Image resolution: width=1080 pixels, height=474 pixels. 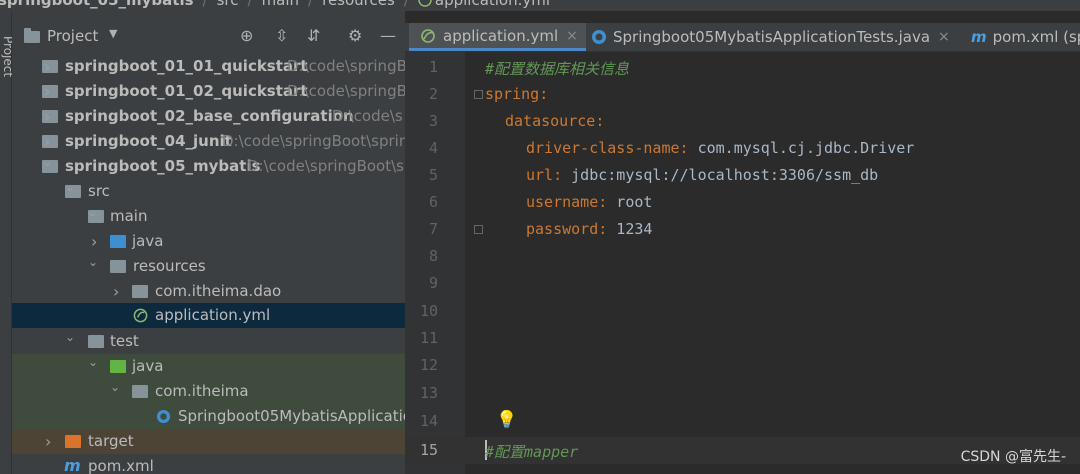 I want to click on tree-item-label: src, so click(x=99, y=191).